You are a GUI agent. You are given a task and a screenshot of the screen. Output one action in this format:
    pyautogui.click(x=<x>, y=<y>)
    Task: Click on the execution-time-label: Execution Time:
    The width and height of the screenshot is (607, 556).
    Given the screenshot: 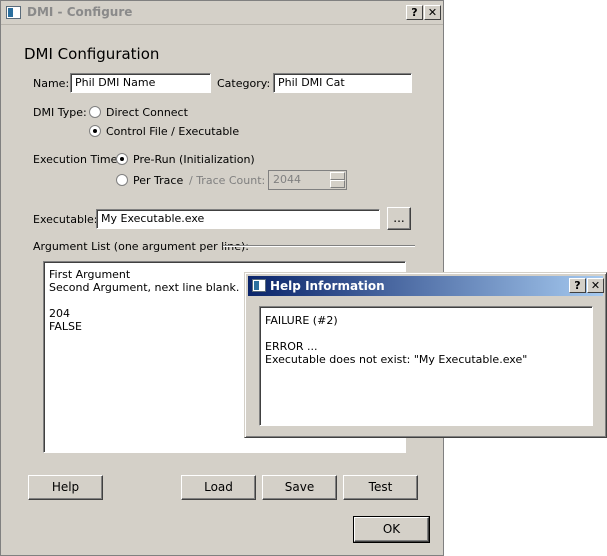 What is the action you would take?
    pyautogui.click(x=77, y=159)
    